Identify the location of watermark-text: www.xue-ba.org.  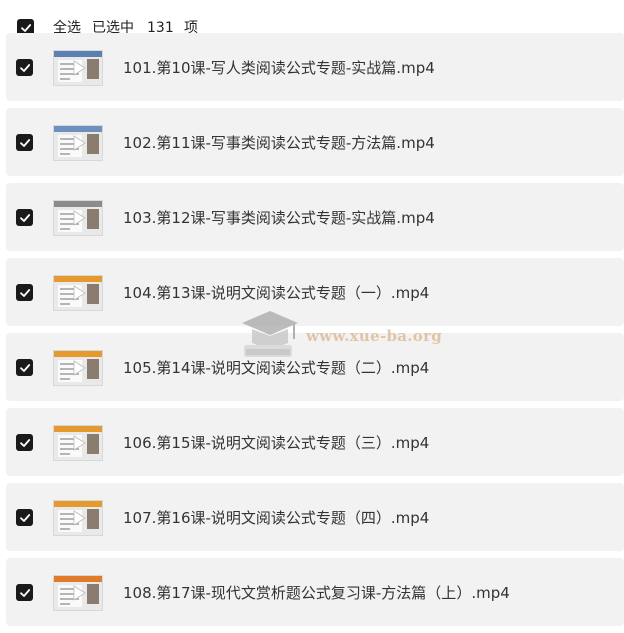
(374, 336).